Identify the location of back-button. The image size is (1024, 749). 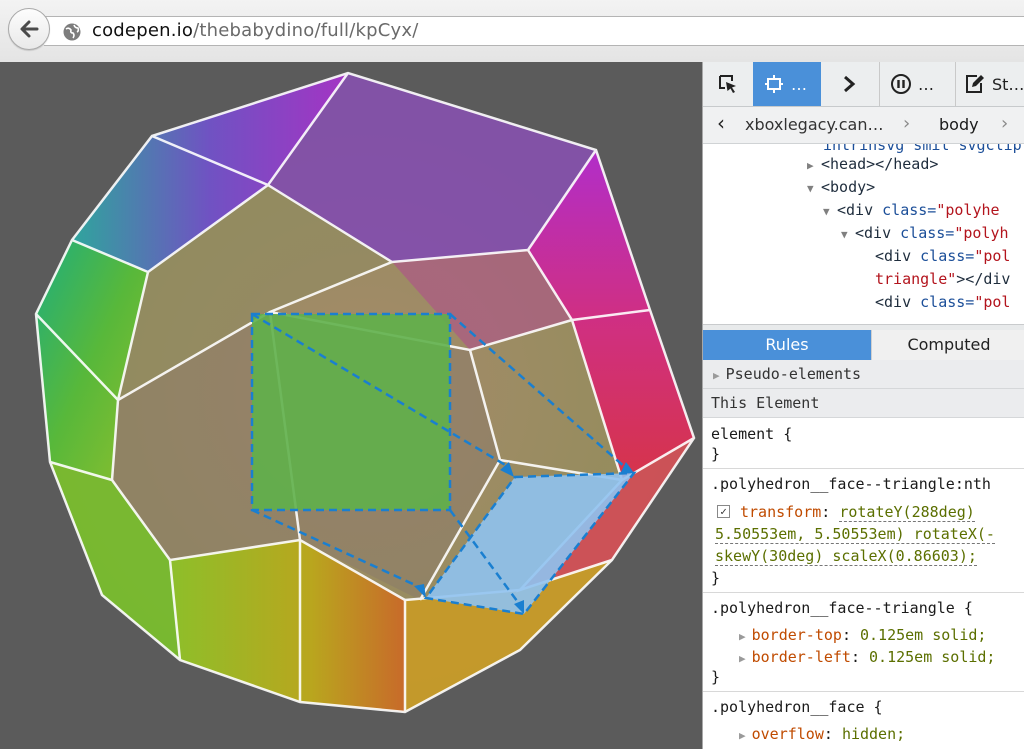
(29, 29).